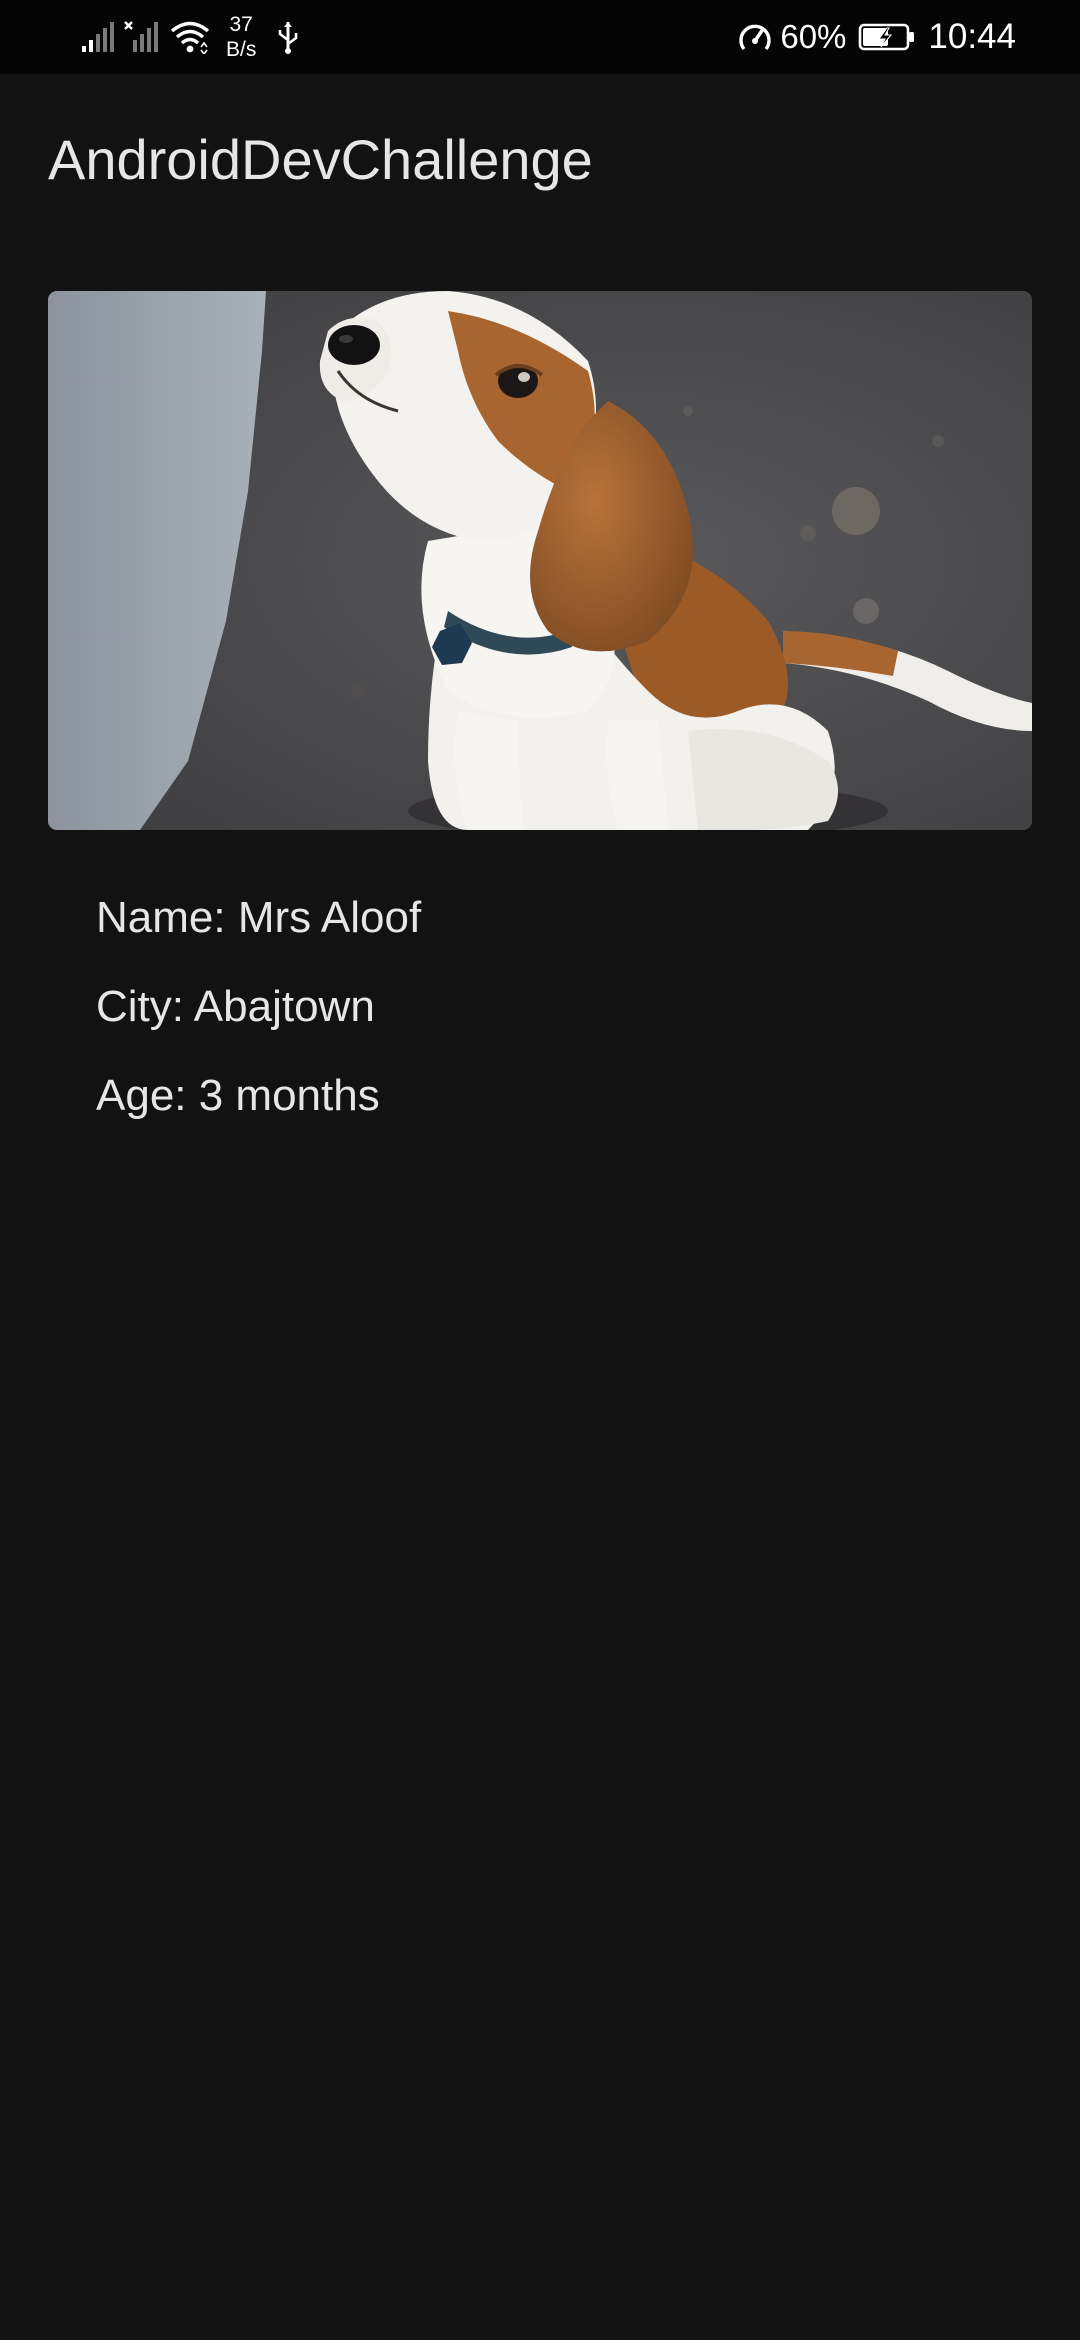  Describe the element at coordinates (259, 917) in the screenshot. I see `puppy-name: Name: Mrs Aloof` at that location.